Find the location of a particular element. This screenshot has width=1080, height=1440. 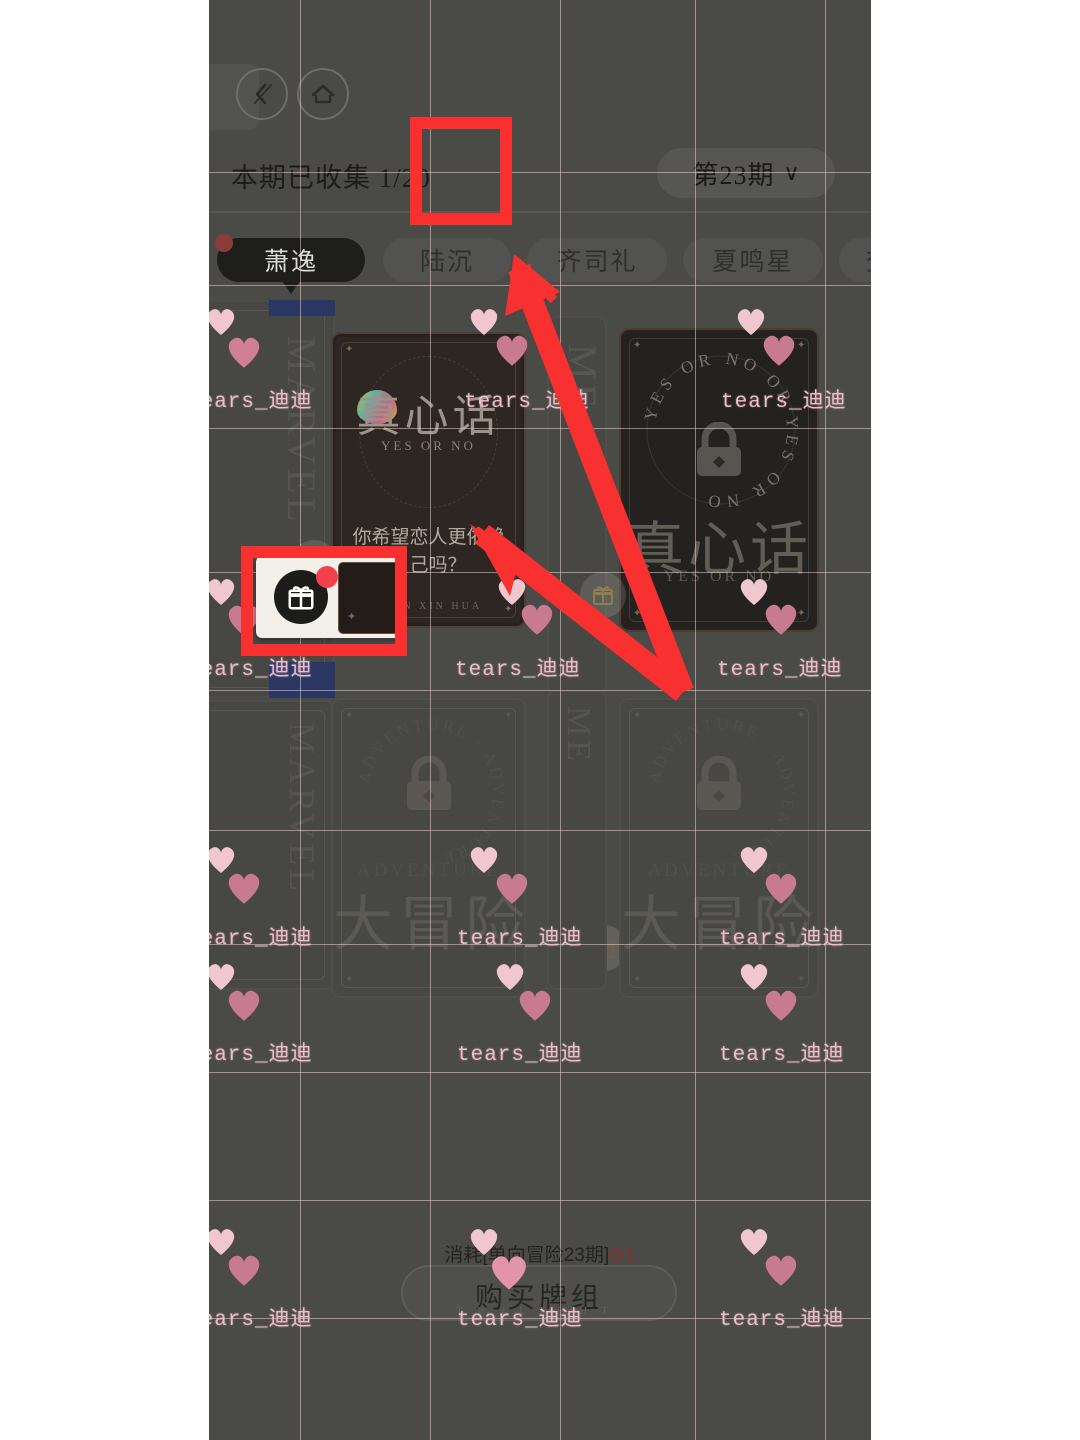

collected-count-label: 本期已收集 1/20 is located at coordinates (331, 178).